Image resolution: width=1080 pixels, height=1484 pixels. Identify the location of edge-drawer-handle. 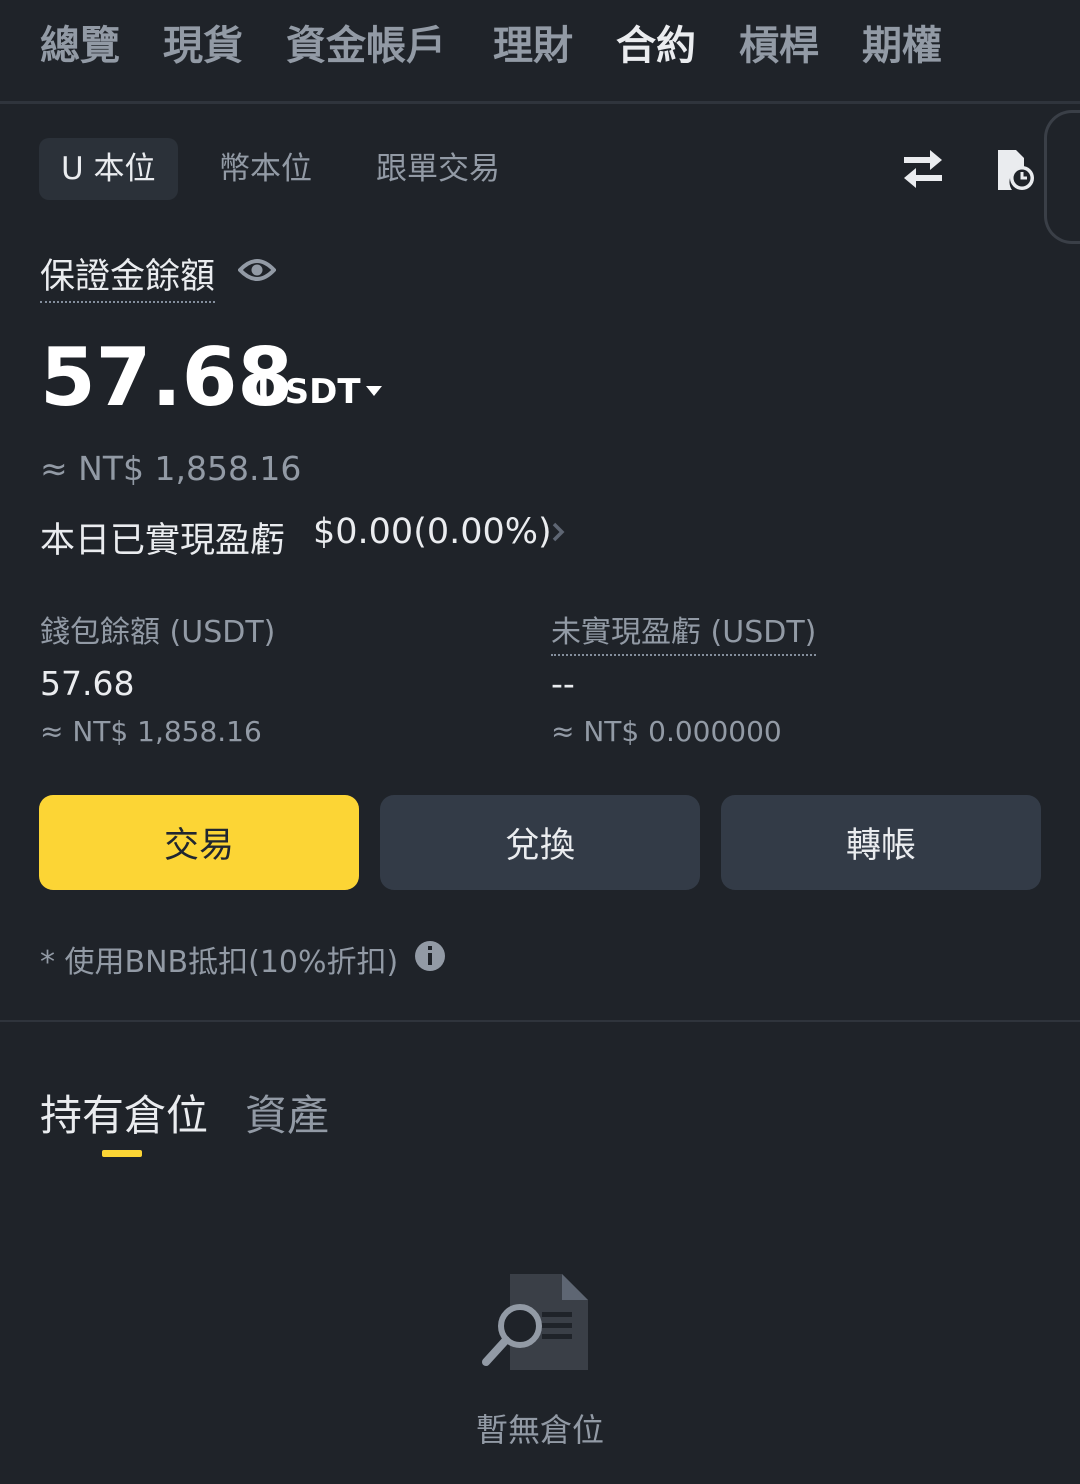
(1062, 177).